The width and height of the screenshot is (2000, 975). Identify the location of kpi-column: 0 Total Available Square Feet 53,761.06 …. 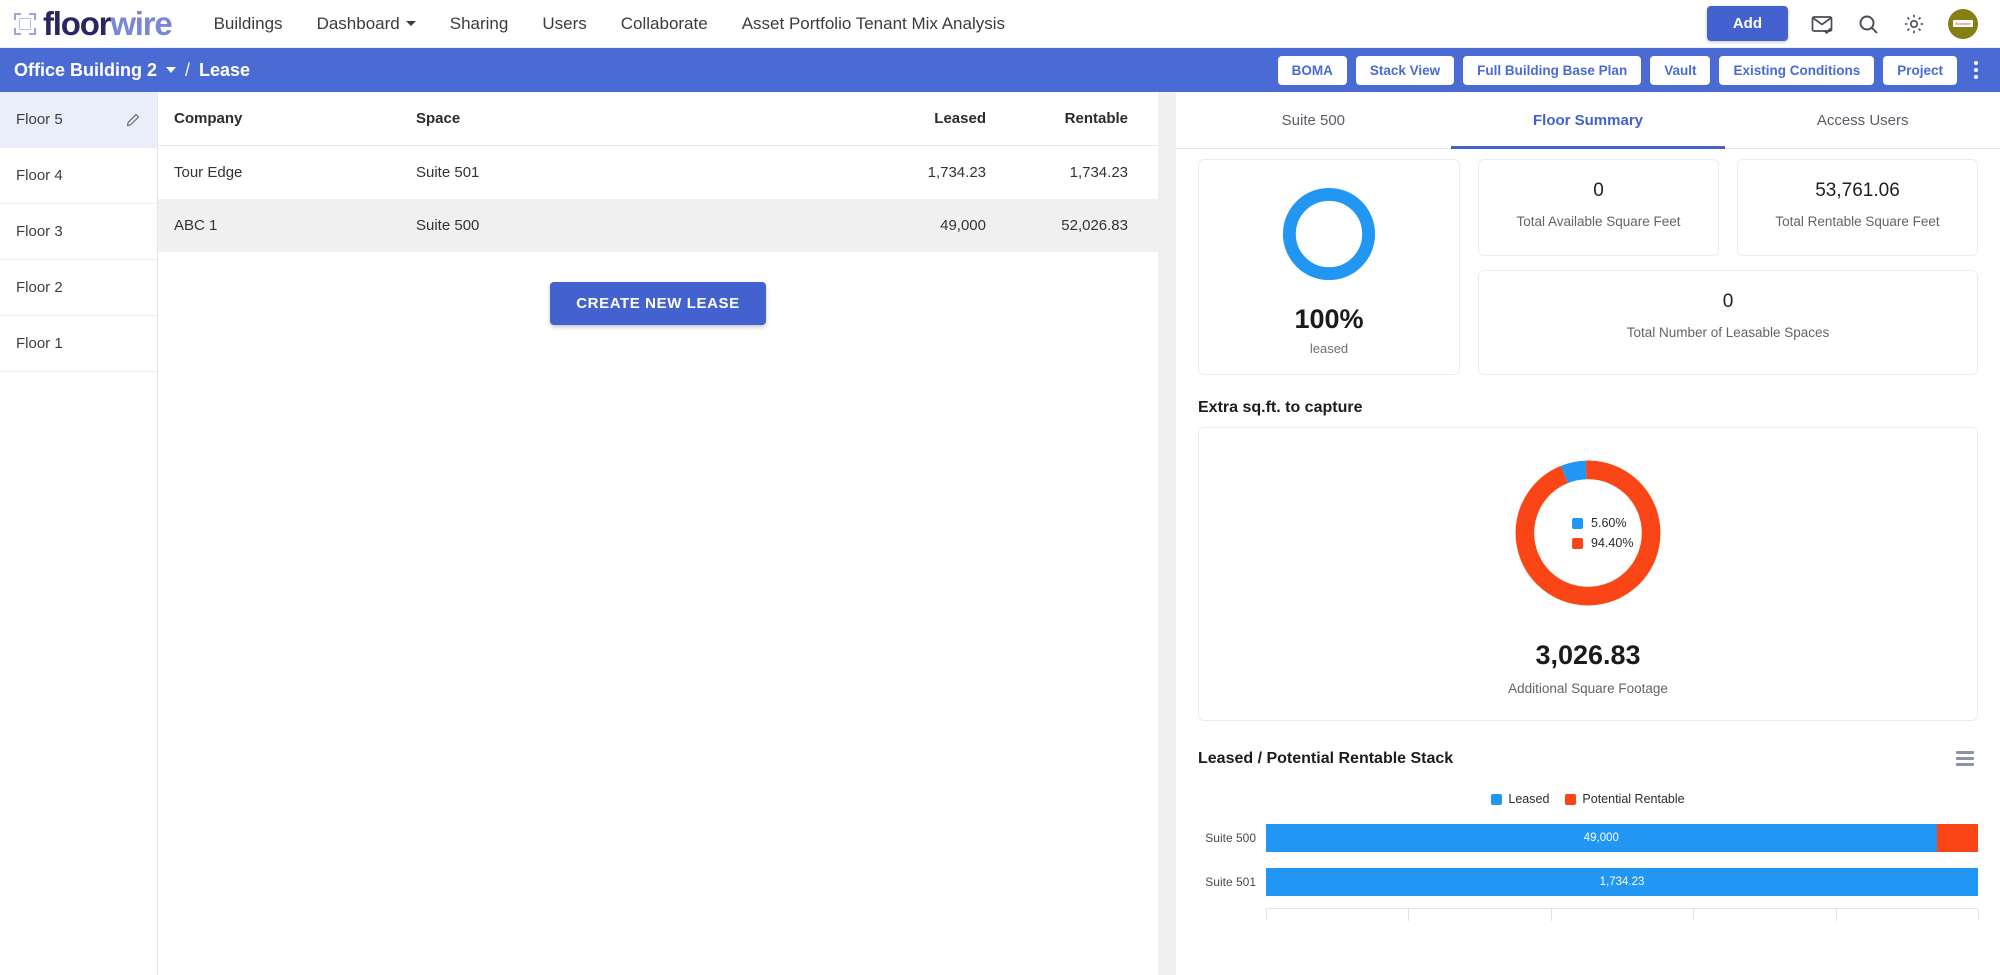
(1728, 267).